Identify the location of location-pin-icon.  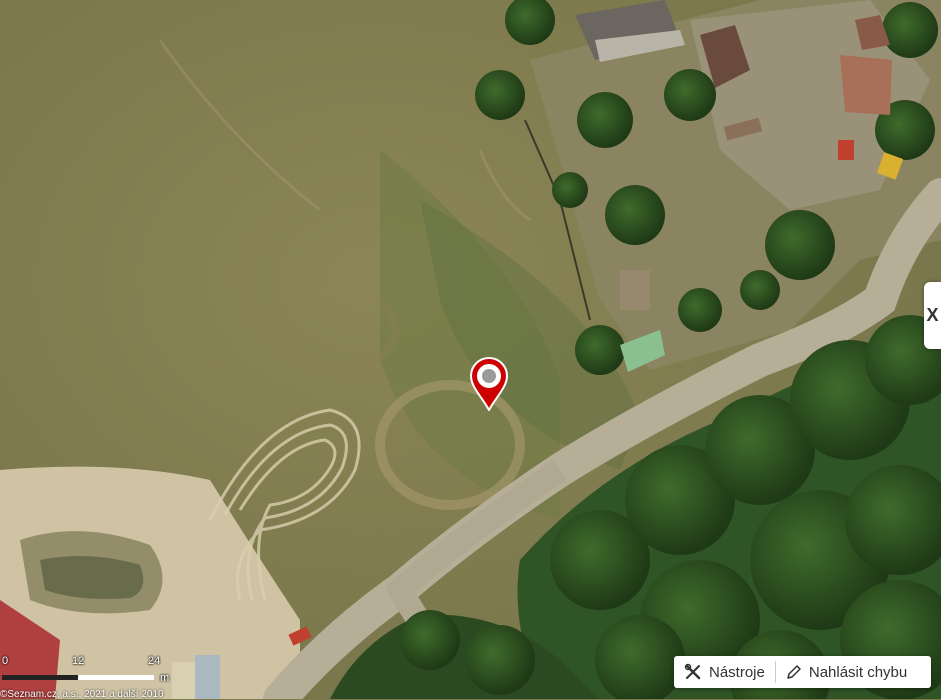
(489, 384).